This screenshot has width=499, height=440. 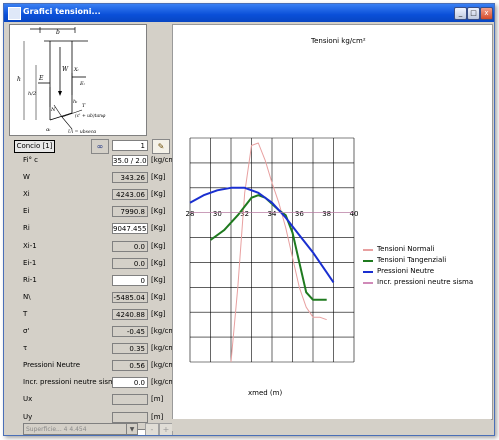 What do you see at coordinates (58, 32) in the screenshot?
I see `label-b: b` at bounding box center [58, 32].